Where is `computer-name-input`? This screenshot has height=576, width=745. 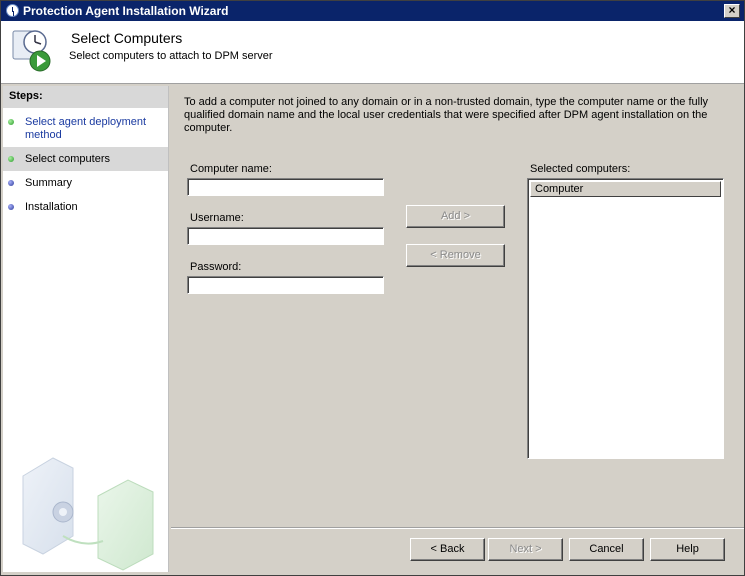
computer-name-input is located at coordinates (285, 187).